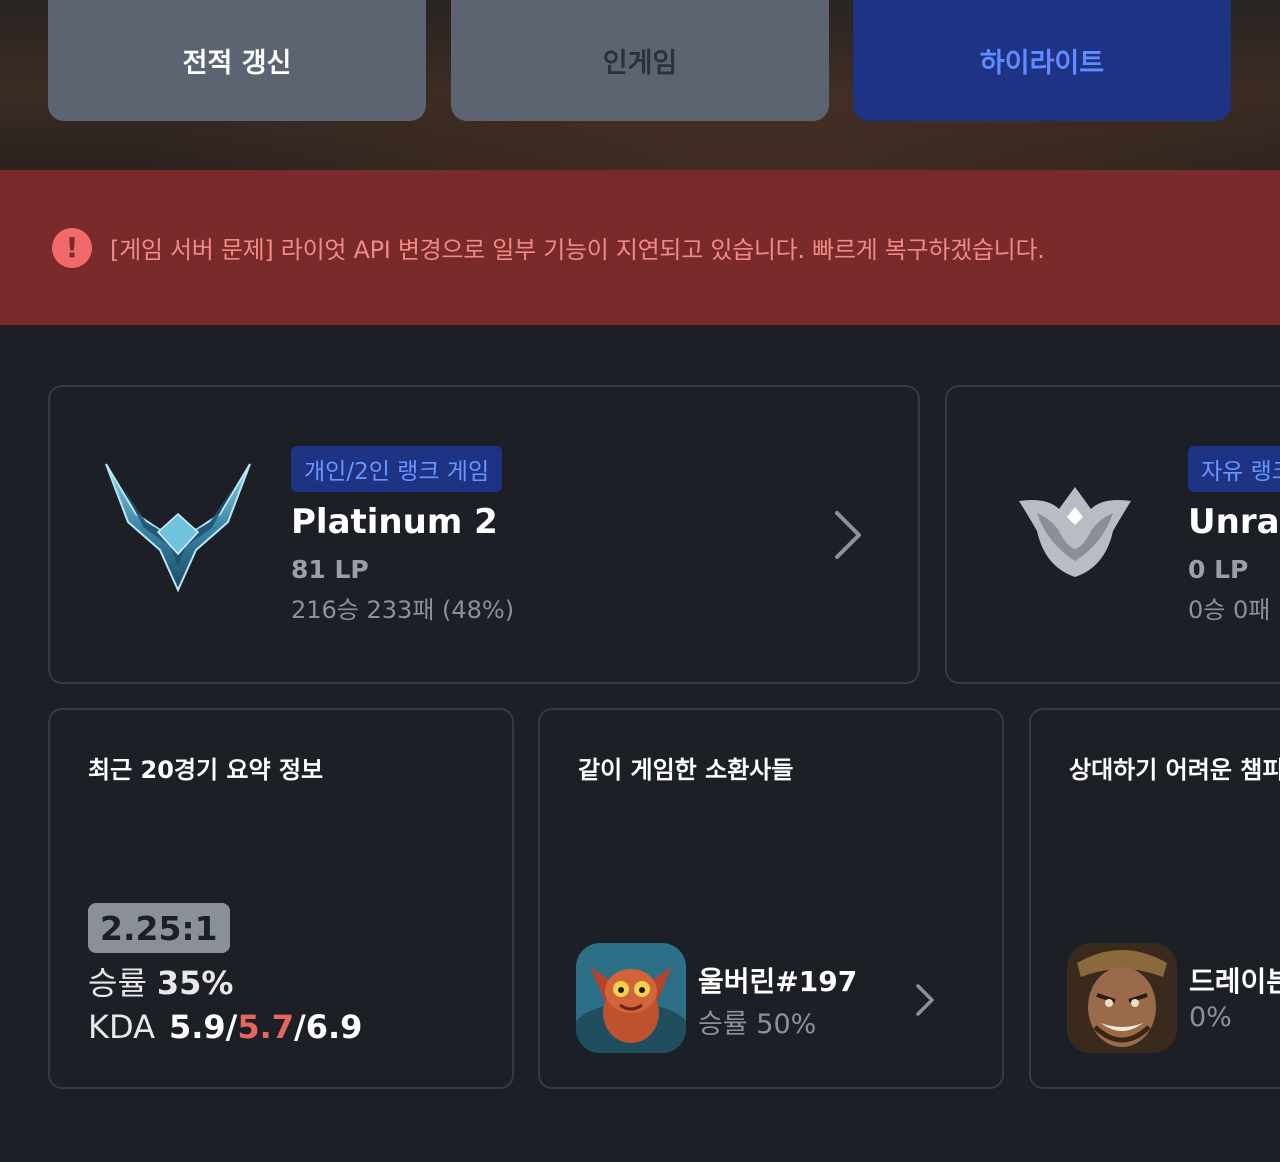  I want to click on champion-winrate: 0%, so click(1210, 1017).